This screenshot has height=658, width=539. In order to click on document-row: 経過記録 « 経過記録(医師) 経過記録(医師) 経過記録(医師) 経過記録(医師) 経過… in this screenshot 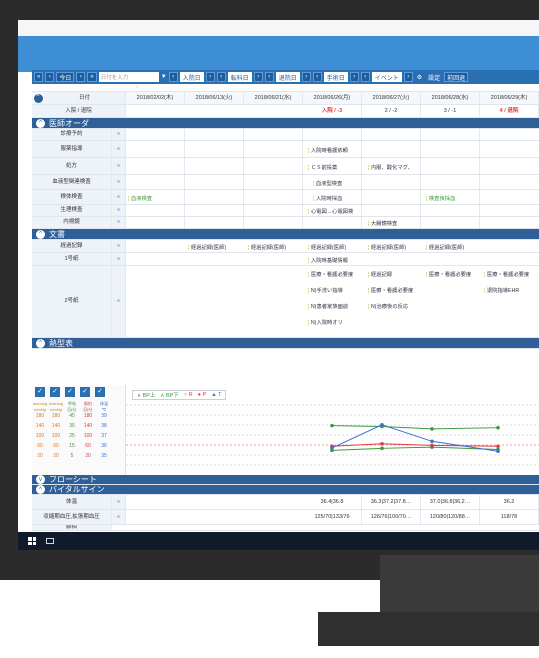, I will do `click(285, 246)`.